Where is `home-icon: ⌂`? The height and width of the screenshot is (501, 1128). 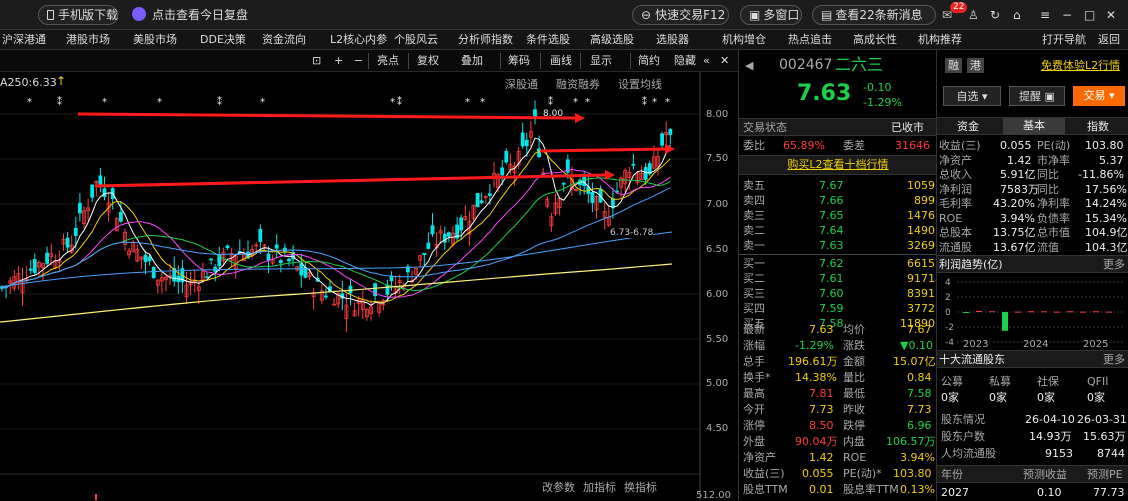
home-icon: ⌂ is located at coordinates (1017, 15).